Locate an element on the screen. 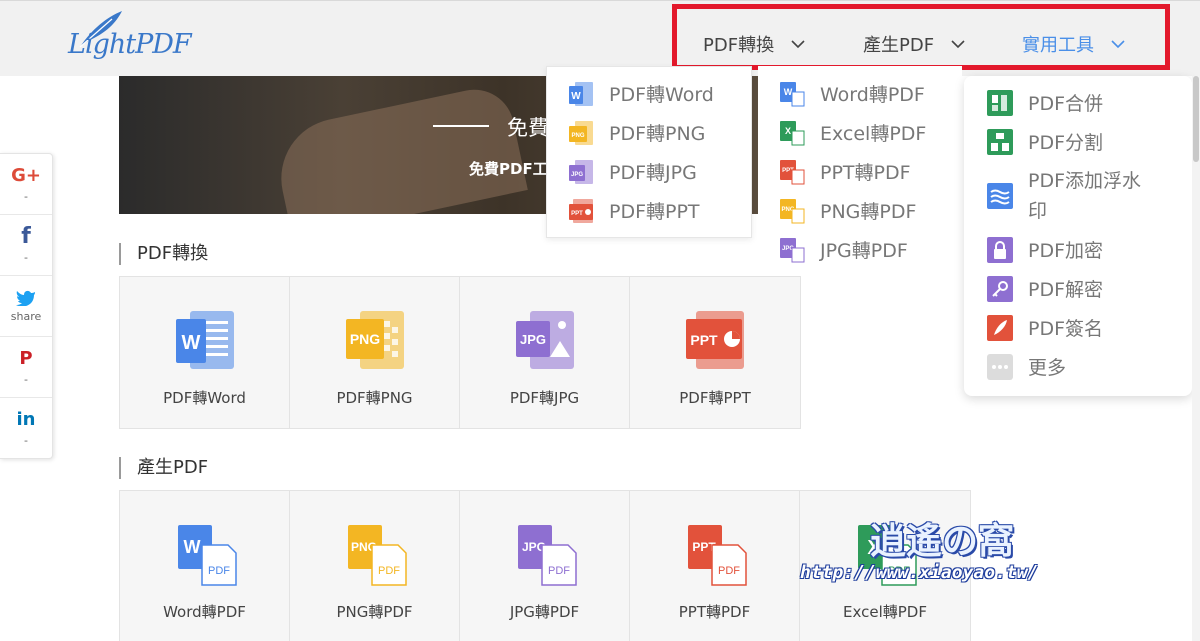  tool-card-pdf-to-word: W PDF轉Word is located at coordinates (205, 352).